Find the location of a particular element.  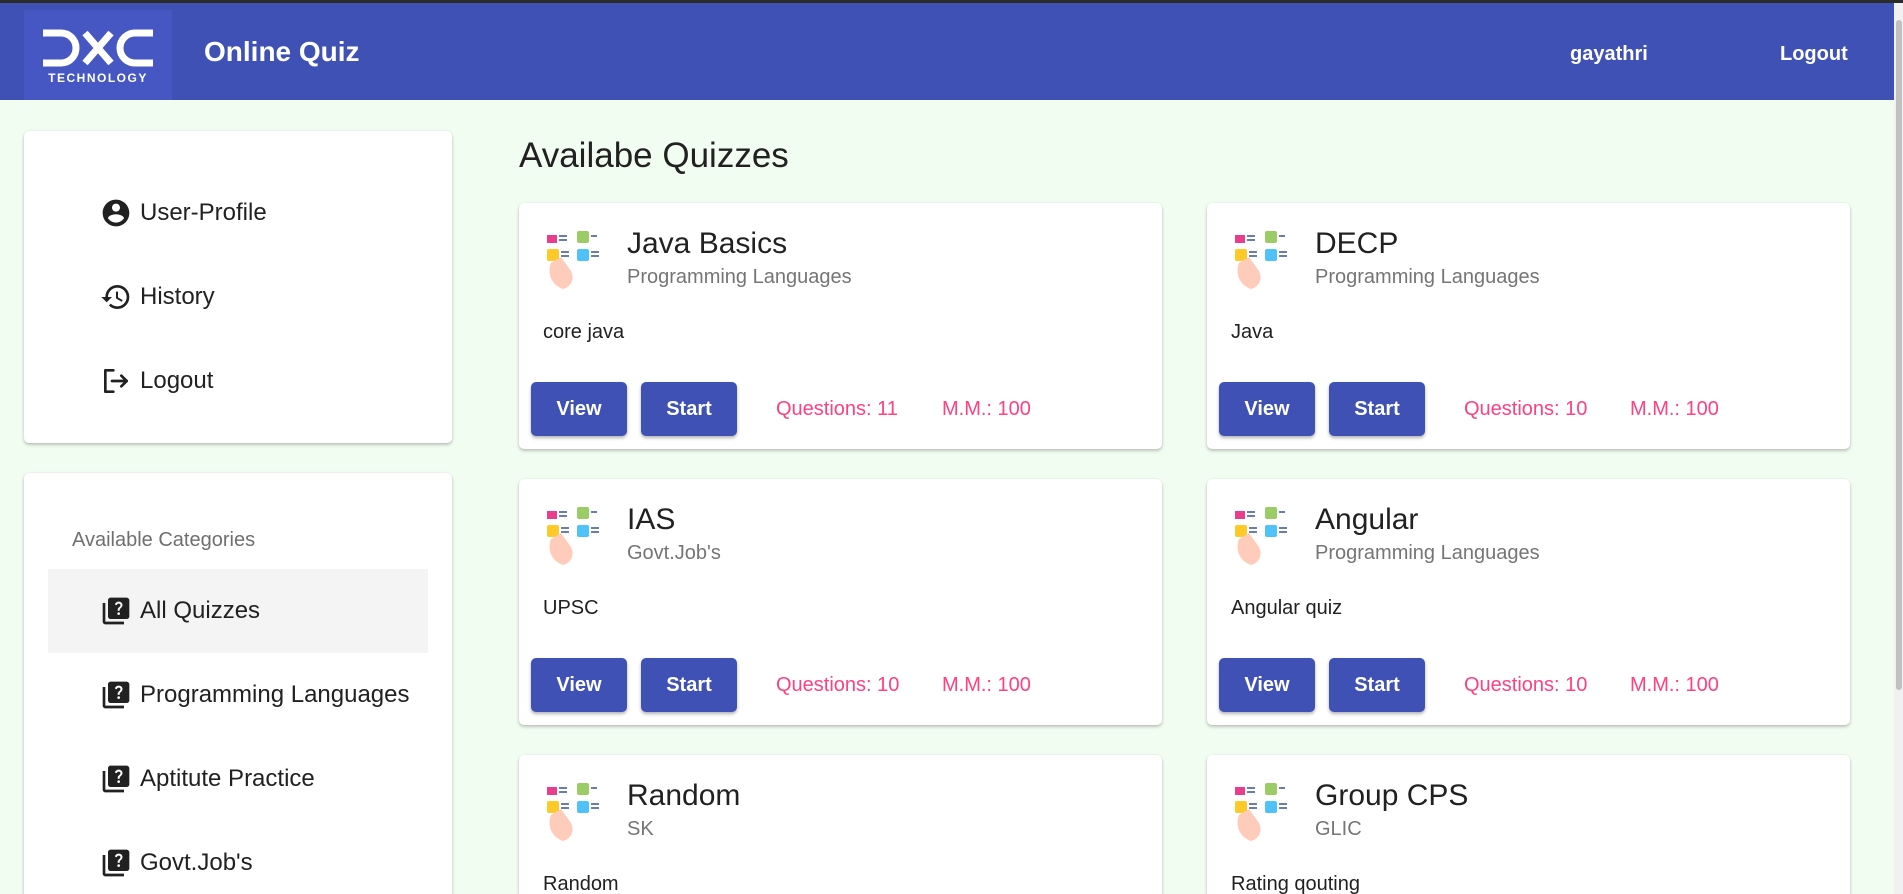

user-menu-panel: User-Profile History Logout is located at coordinates (238, 287).